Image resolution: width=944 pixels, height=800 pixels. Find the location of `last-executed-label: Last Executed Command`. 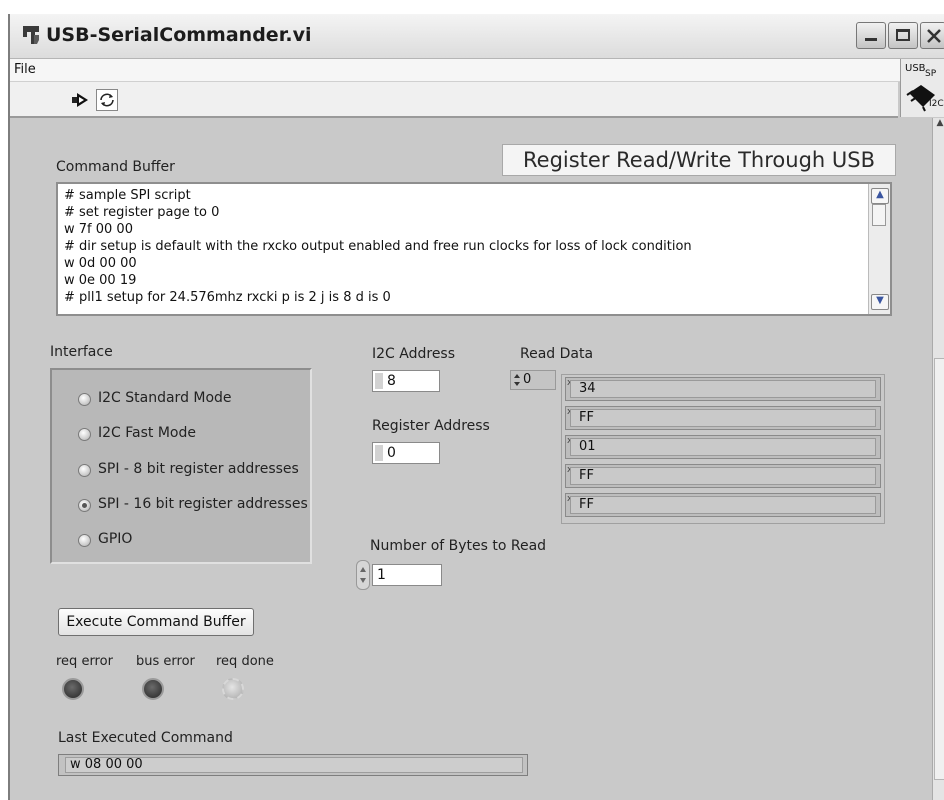

last-executed-label: Last Executed Command is located at coordinates (145, 738).